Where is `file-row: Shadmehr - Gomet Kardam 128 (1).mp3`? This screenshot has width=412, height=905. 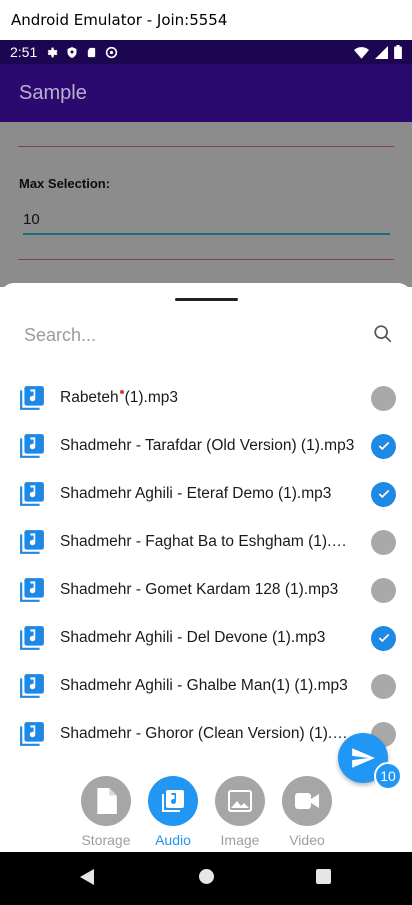
file-row: Shadmehr - Gomet Kardam 128 (1).mp3 is located at coordinates (206, 590).